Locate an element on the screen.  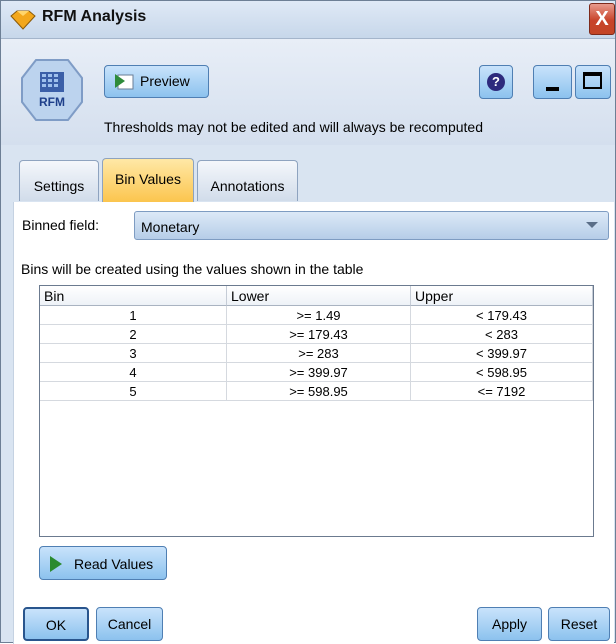
tab-bin-values: Bin Values is located at coordinates (148, 180).